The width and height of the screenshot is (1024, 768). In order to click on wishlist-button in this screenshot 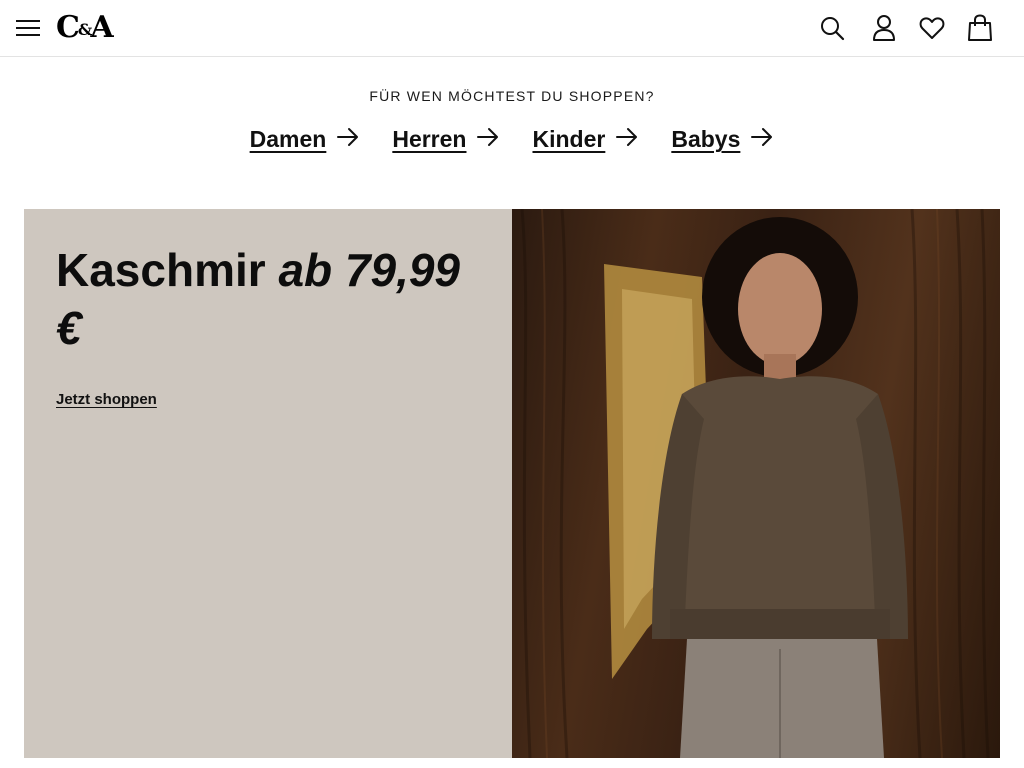, I will do `click(932, 28)`.